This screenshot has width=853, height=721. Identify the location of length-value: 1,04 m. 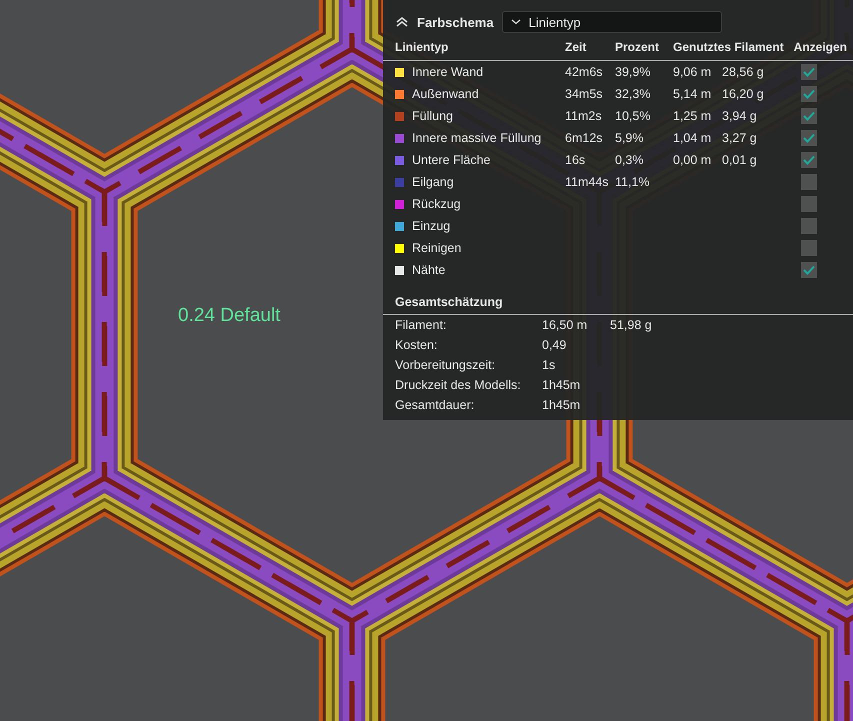
(692, 138).